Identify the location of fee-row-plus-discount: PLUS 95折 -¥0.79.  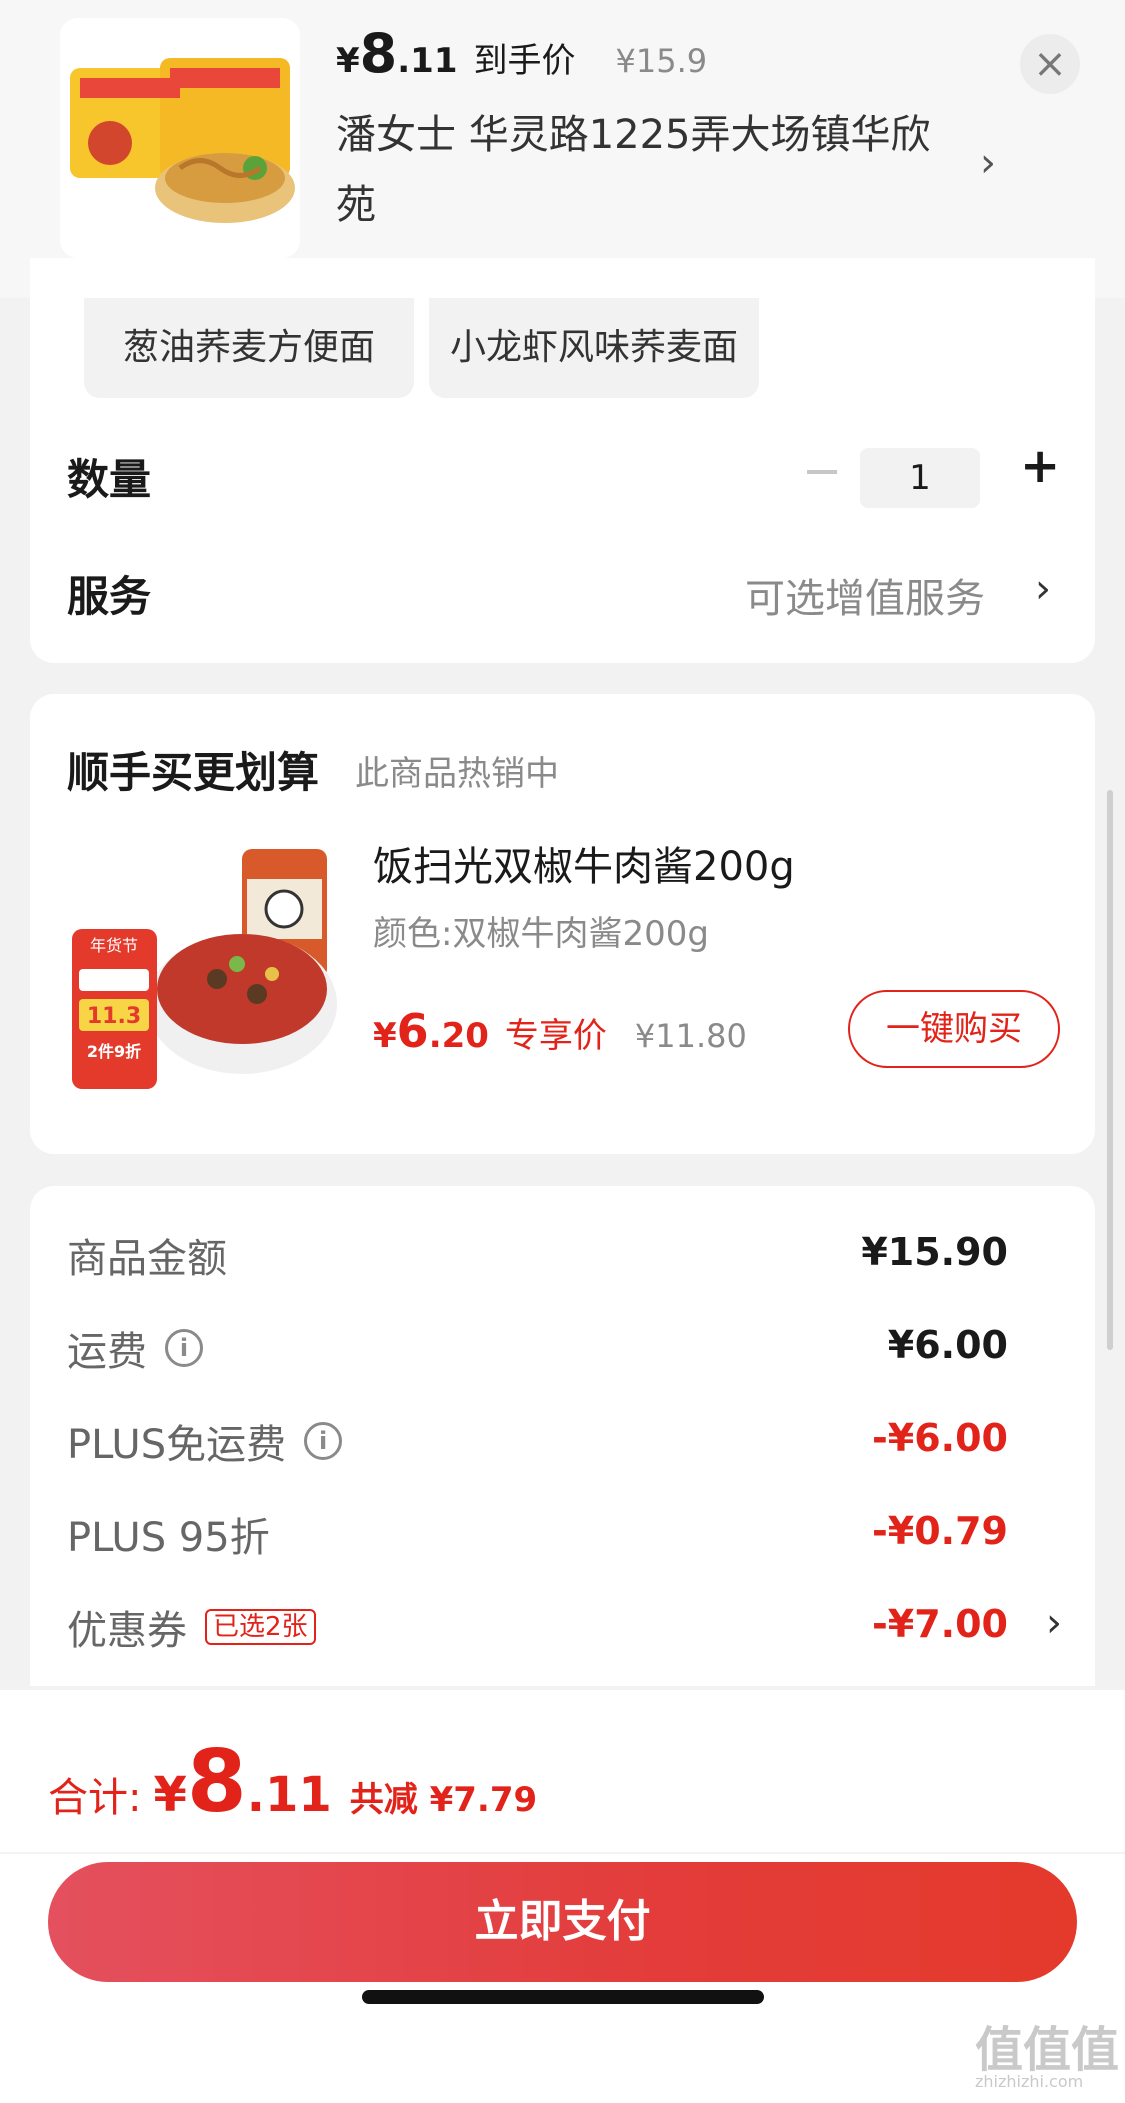
(569, 1535).